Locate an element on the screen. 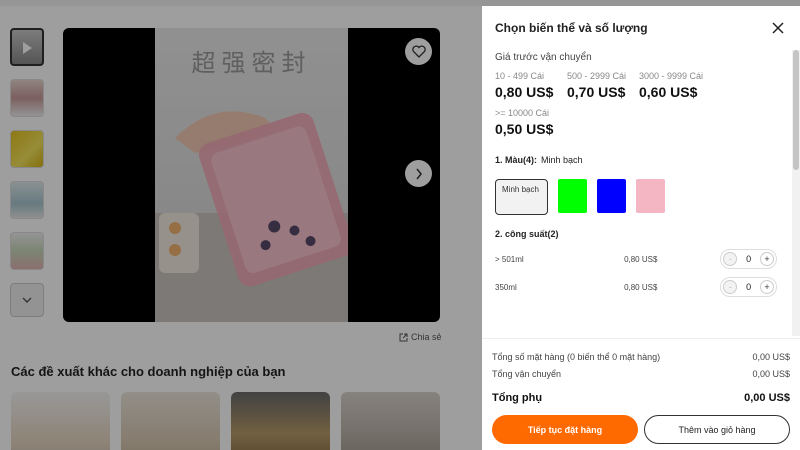 The image size is (800, 450). tier-qty: 10 - 499 Cái is located at coordinates (520, 76).